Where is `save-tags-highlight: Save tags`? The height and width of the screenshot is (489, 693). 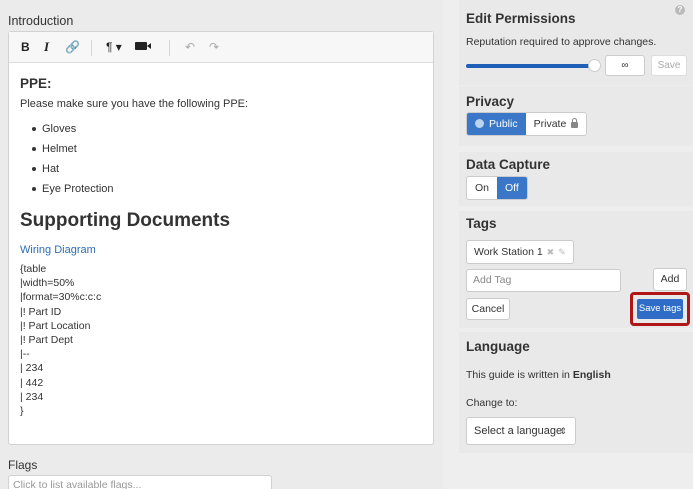
save-tags-highlight: Save tags is located at coordinates (660, 309).